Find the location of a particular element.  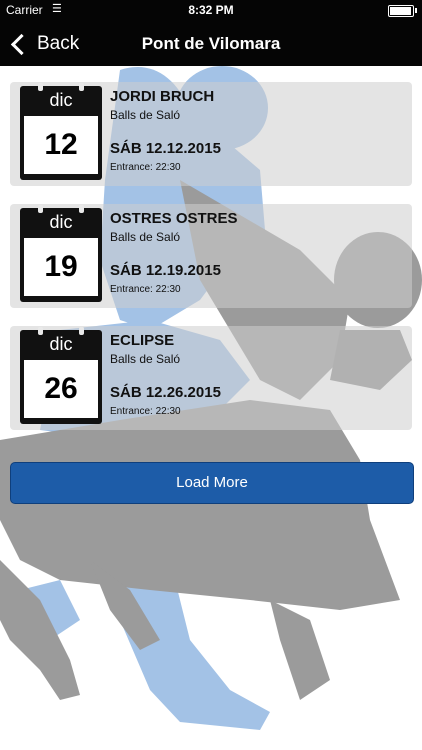

event-date: SÁB 12.12.2015 is located at coordinates (165, 148).